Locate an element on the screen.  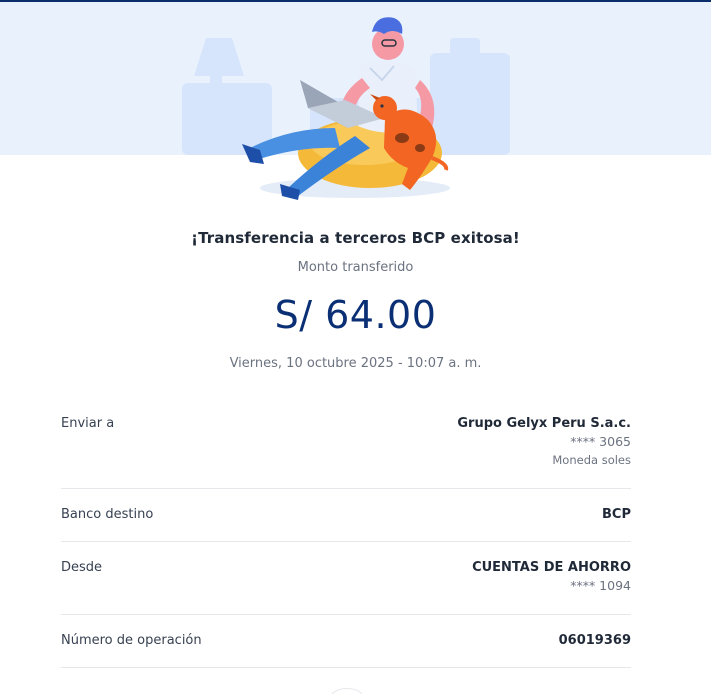
success-illustration is located at coordinates (346, 108).